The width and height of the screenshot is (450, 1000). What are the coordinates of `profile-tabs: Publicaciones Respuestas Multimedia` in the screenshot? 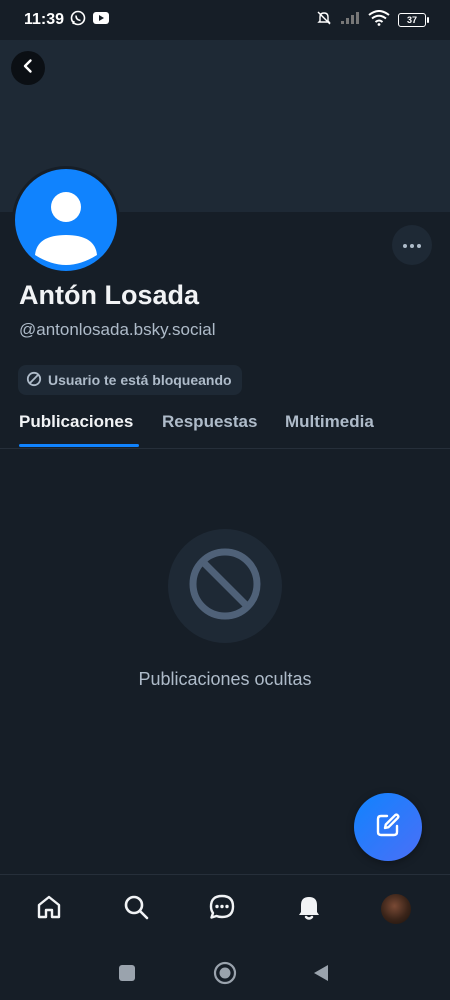 It's located at (225, 424).